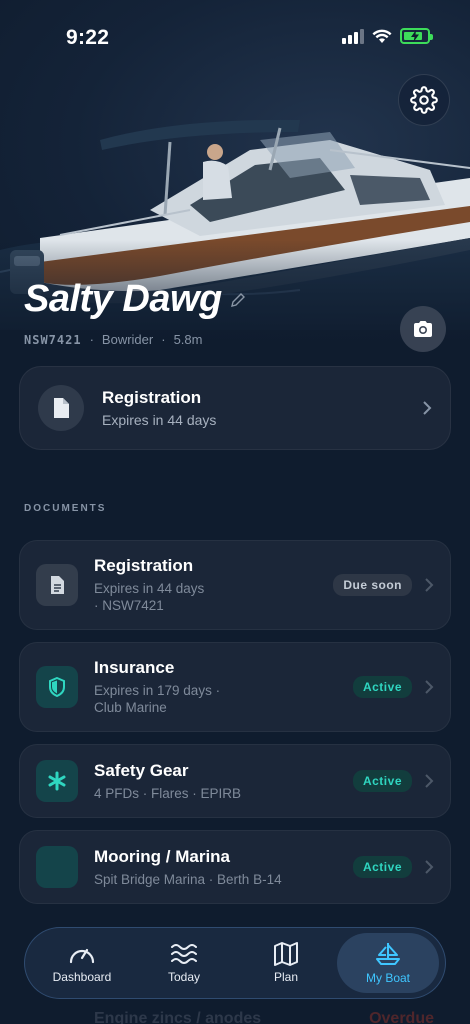 Image resolution: width=470 pixels, height=1024 pixels. Describe the element at coordinates (235, 35) in the screenshot. I see `status-bar: 9:22` at that location.